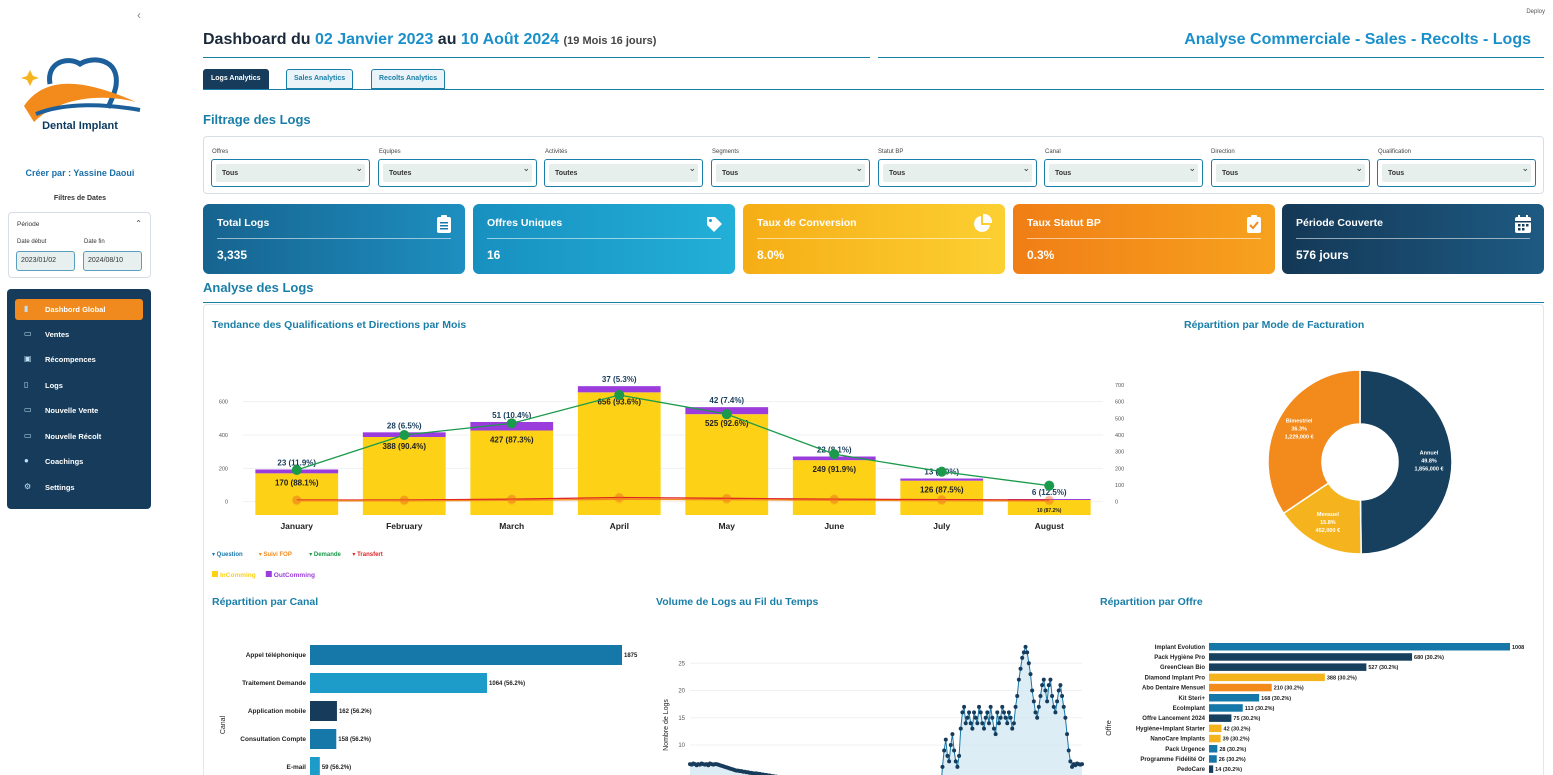 This screenshot has height=775, width=1553. I want to click on filter-select-statut-bp: Tous ⌄, so click(957, 173).